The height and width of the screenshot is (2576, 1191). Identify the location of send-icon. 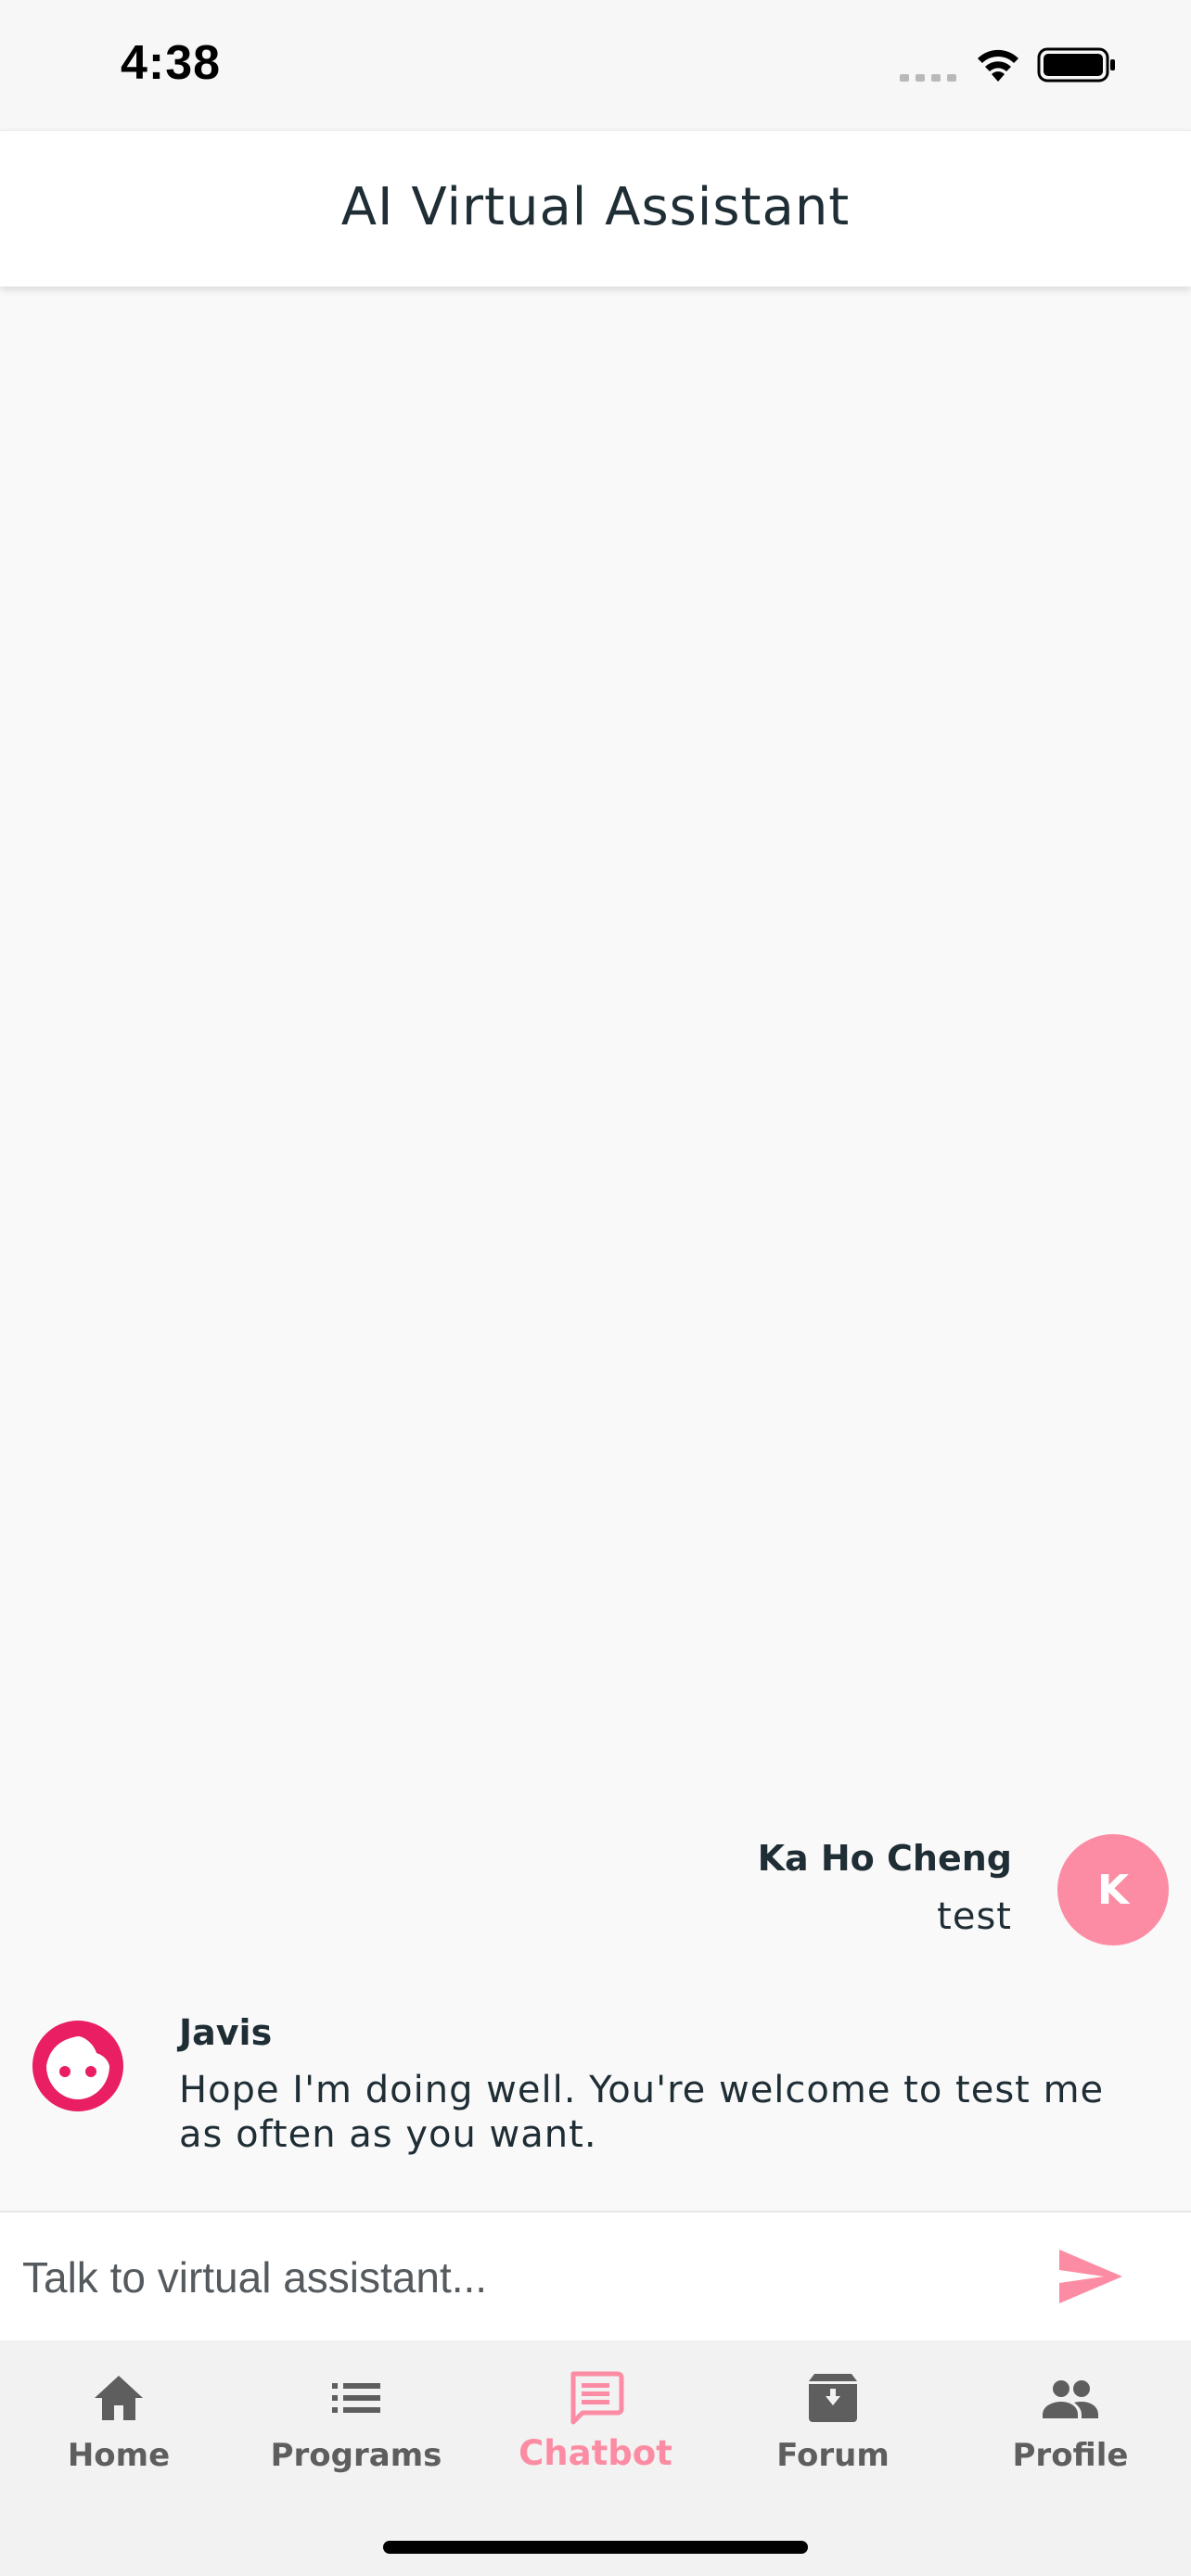
(1091, 2276).